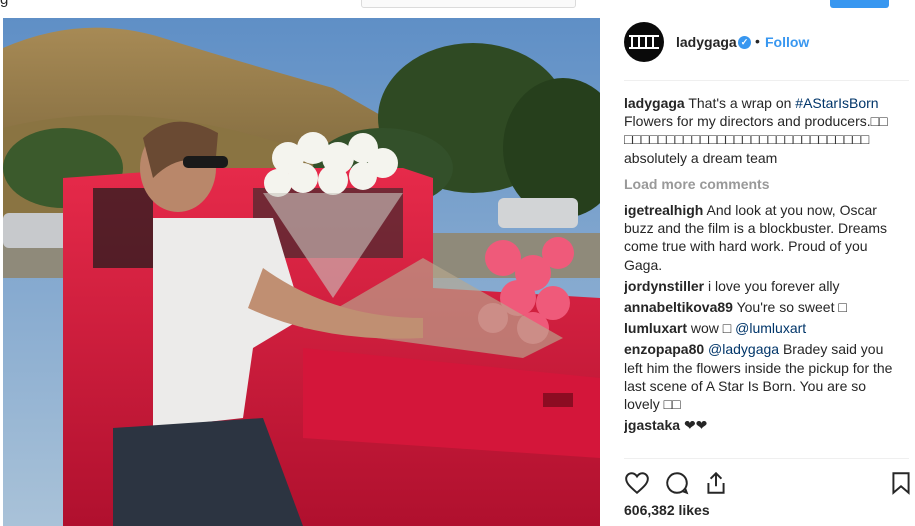  What do you see at coordinates (859, 4) in the screenshot?
I see `top-nav-button` at bounding box center [859, 4].